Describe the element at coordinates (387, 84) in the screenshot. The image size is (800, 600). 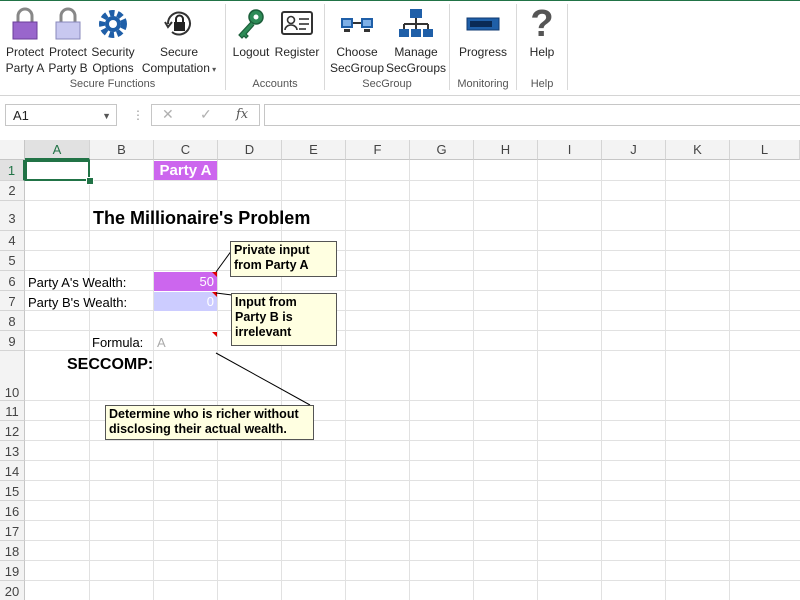
I see `group-secgroup: SecGroup` at that location.